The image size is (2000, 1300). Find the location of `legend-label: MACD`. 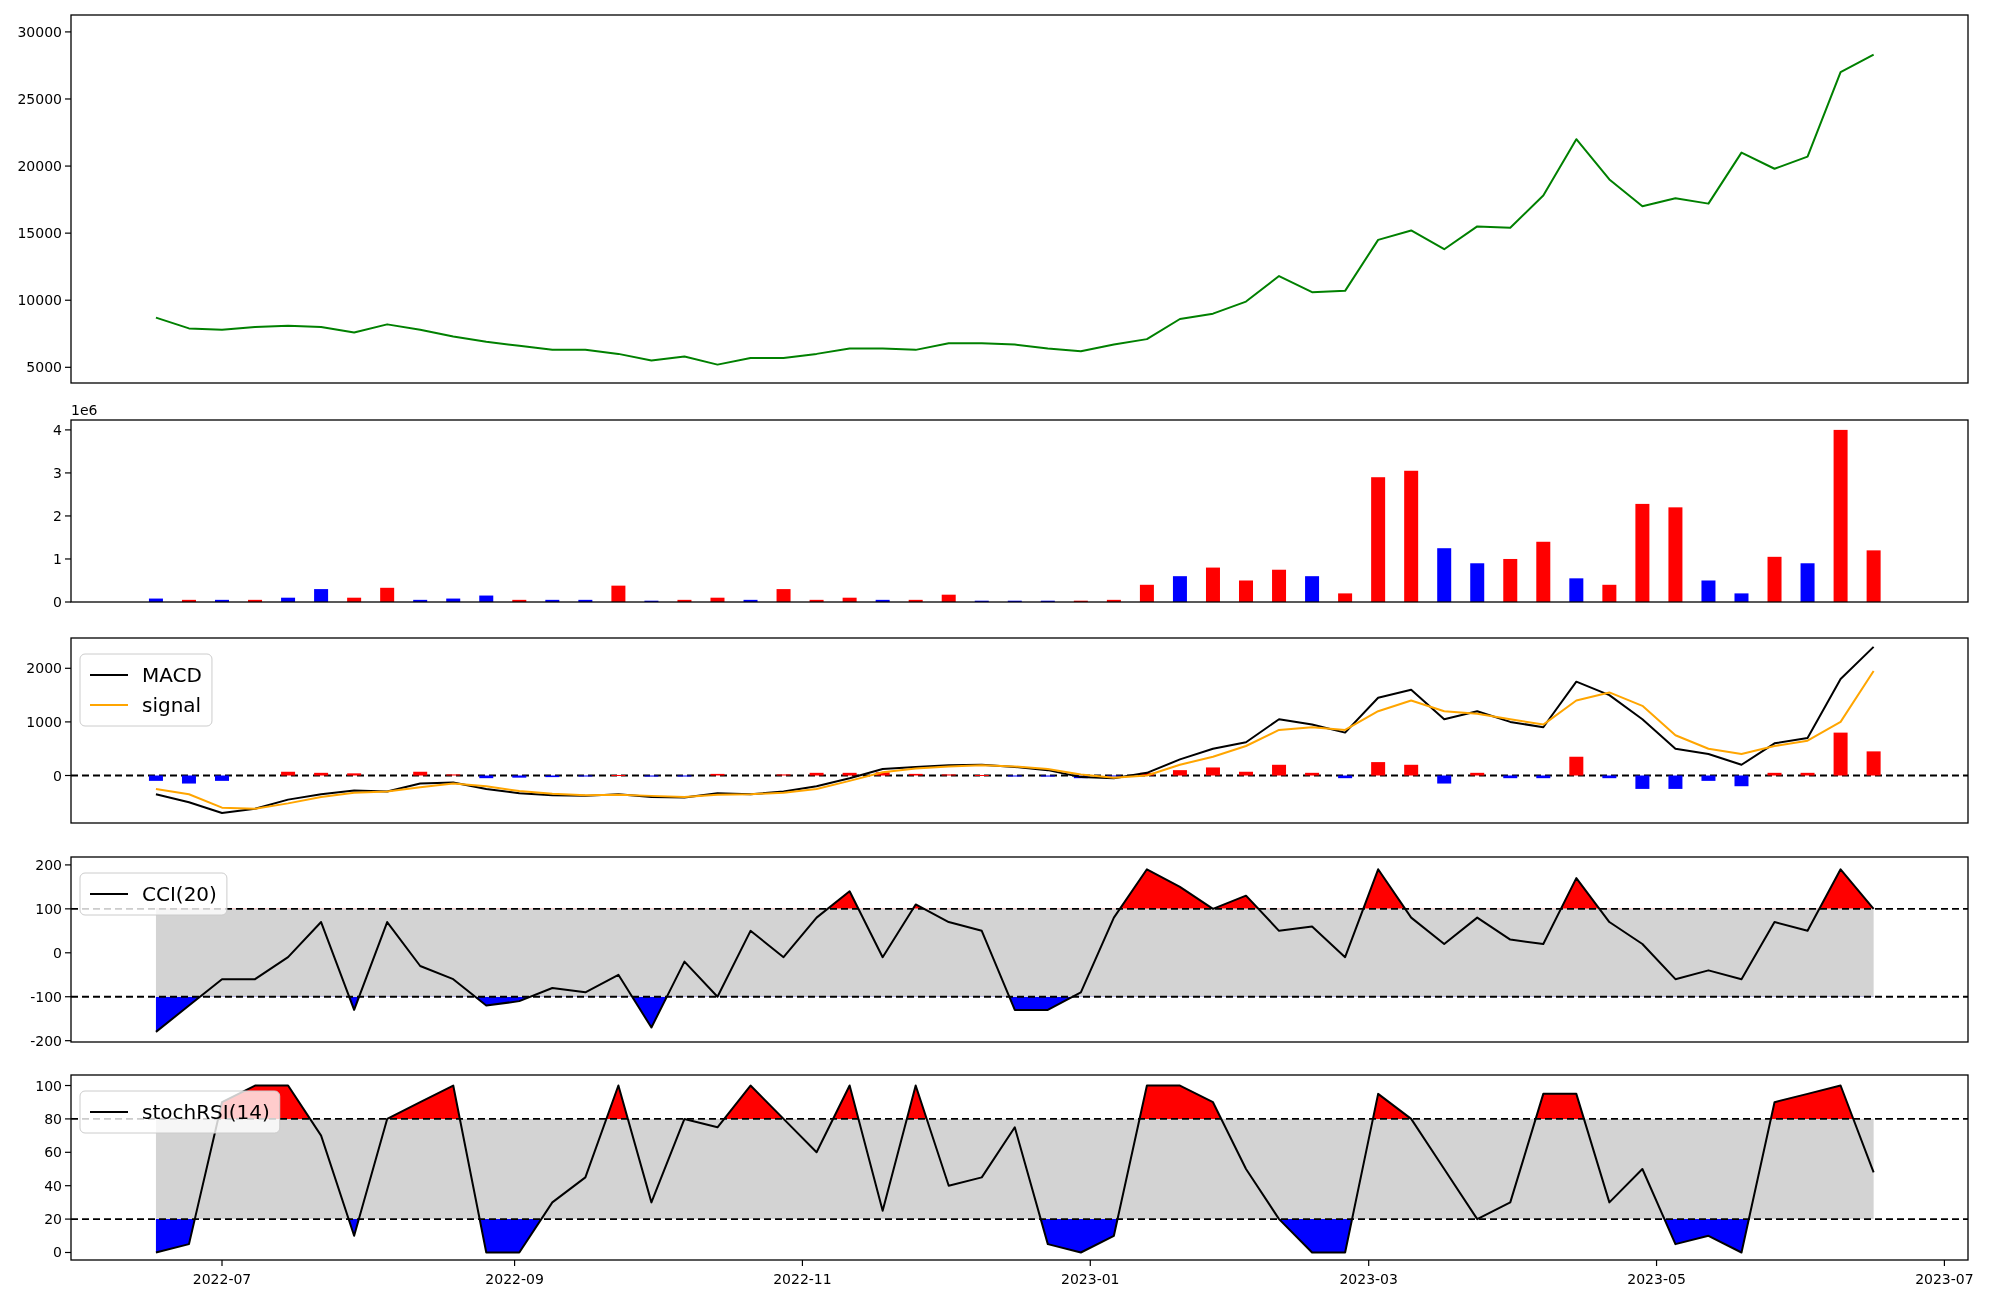

legend-label: MACD is located at coordinates (172, 675).